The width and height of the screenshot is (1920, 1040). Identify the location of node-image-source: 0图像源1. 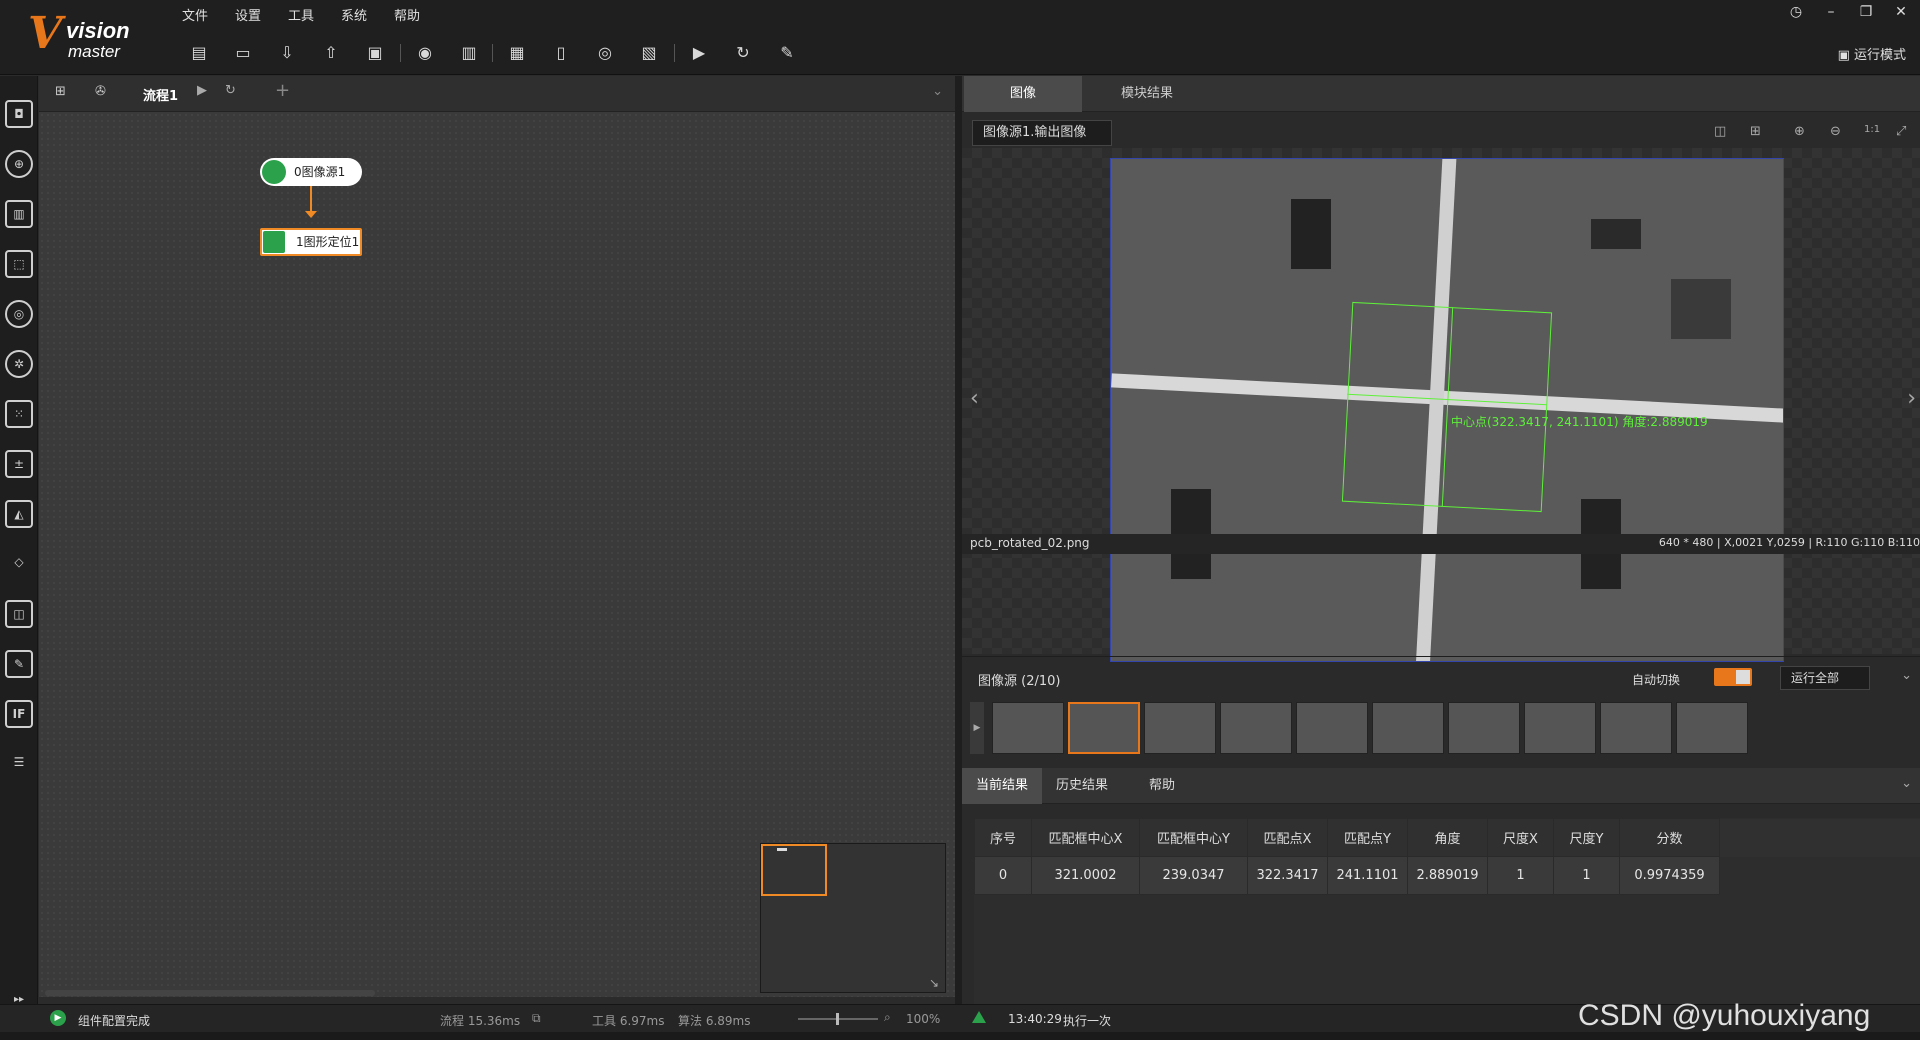
(311, 172).